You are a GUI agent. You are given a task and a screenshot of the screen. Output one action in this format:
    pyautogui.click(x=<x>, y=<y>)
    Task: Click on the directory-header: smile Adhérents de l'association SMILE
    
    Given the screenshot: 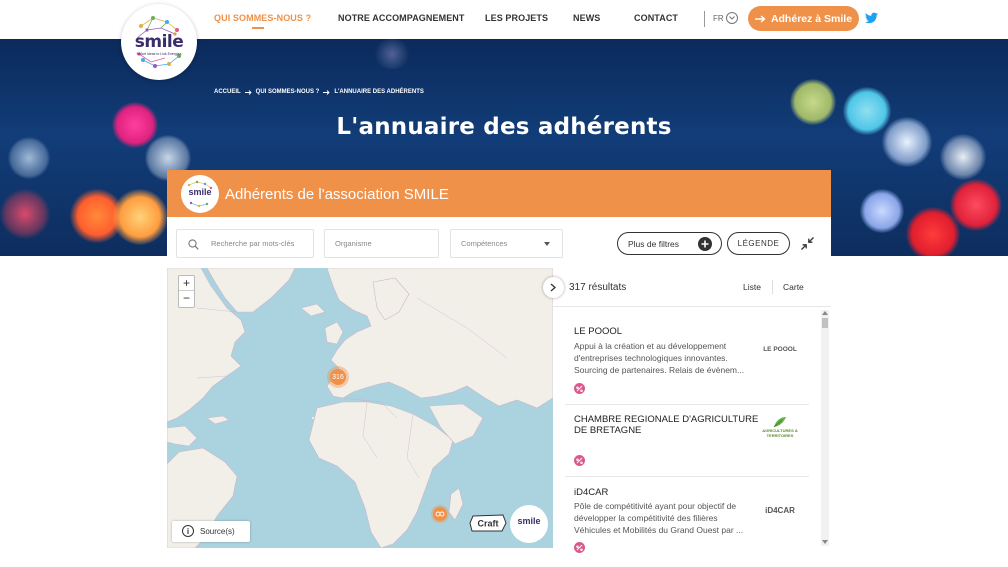 What is the action you would take?
    pyautogui.click(x=499, y=193)
    